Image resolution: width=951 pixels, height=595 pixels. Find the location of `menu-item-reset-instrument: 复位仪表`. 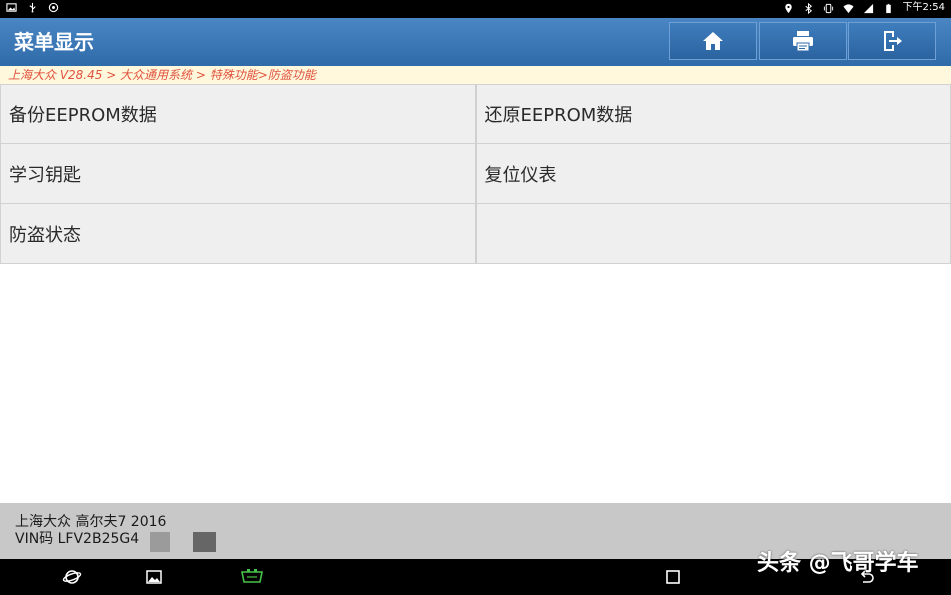

menu-item-reset-instrument: 复位仪表 is located at coordinates (713, 174).